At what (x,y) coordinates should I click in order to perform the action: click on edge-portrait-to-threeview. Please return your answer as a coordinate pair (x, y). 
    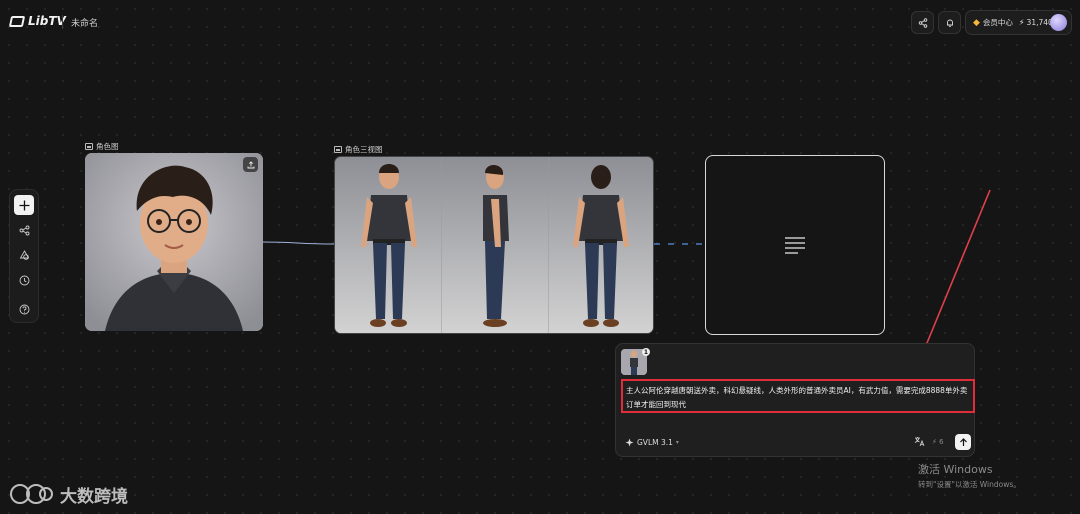
    Looking at the image, I should click on (298, 243).